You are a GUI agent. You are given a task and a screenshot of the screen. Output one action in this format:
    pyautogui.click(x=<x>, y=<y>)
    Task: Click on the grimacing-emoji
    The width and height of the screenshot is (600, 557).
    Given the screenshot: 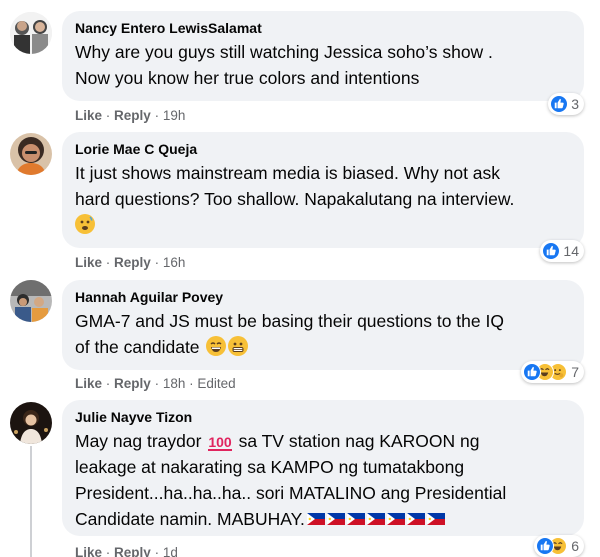 What is the action you would take?
    pyautogui.click(x=238, y=346)
    